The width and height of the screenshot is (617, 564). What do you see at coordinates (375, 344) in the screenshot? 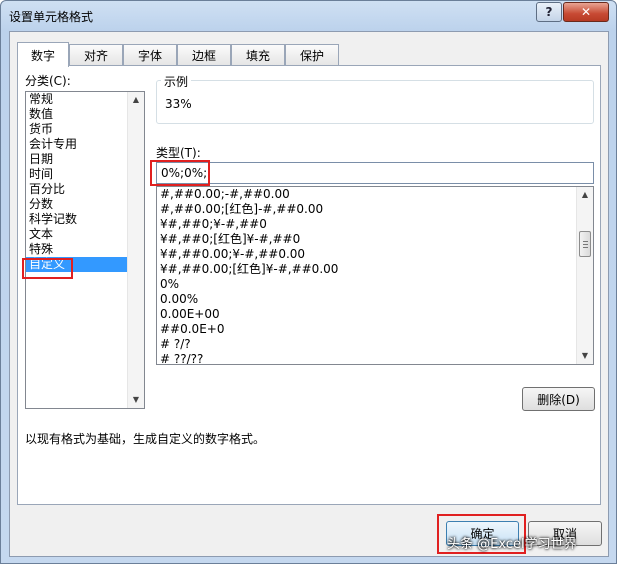
I see `format-code-item: # ?/?` at bounding box center [375, 344].